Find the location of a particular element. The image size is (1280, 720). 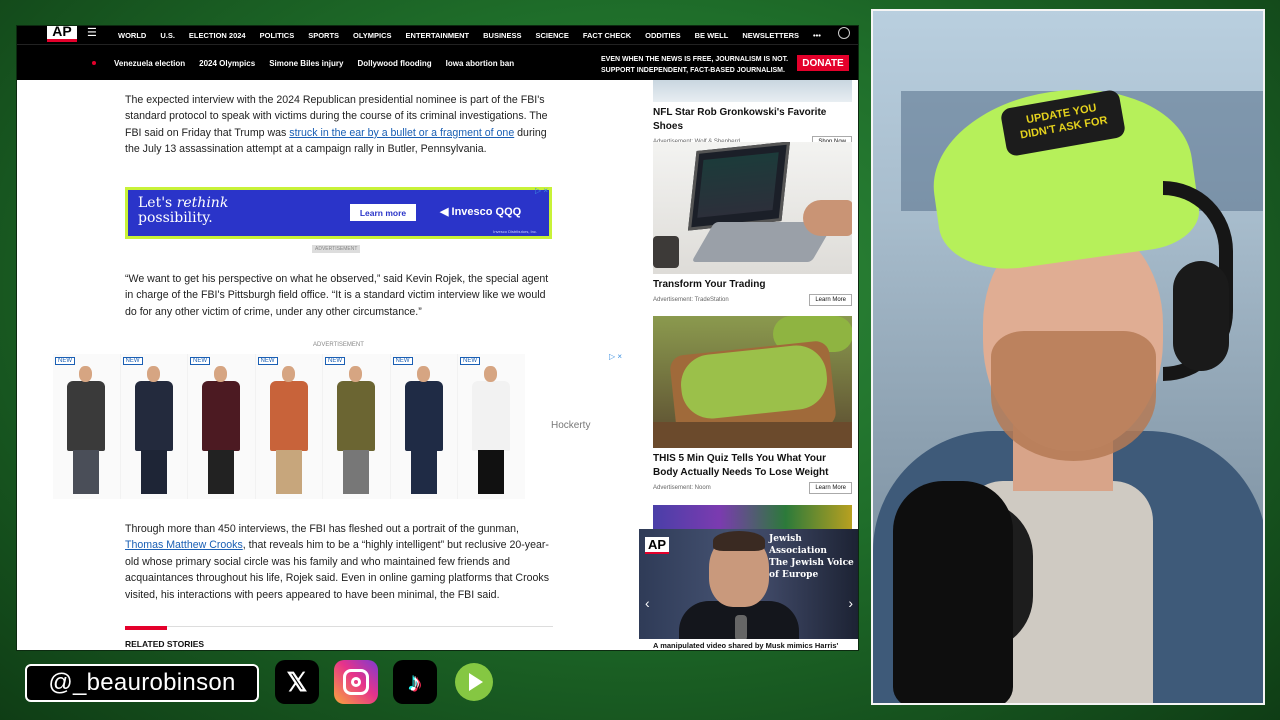

hockerty-product-carousel: NEW NEW NEW NEW NEW NEW NEW is located at coordinates (289, 426).